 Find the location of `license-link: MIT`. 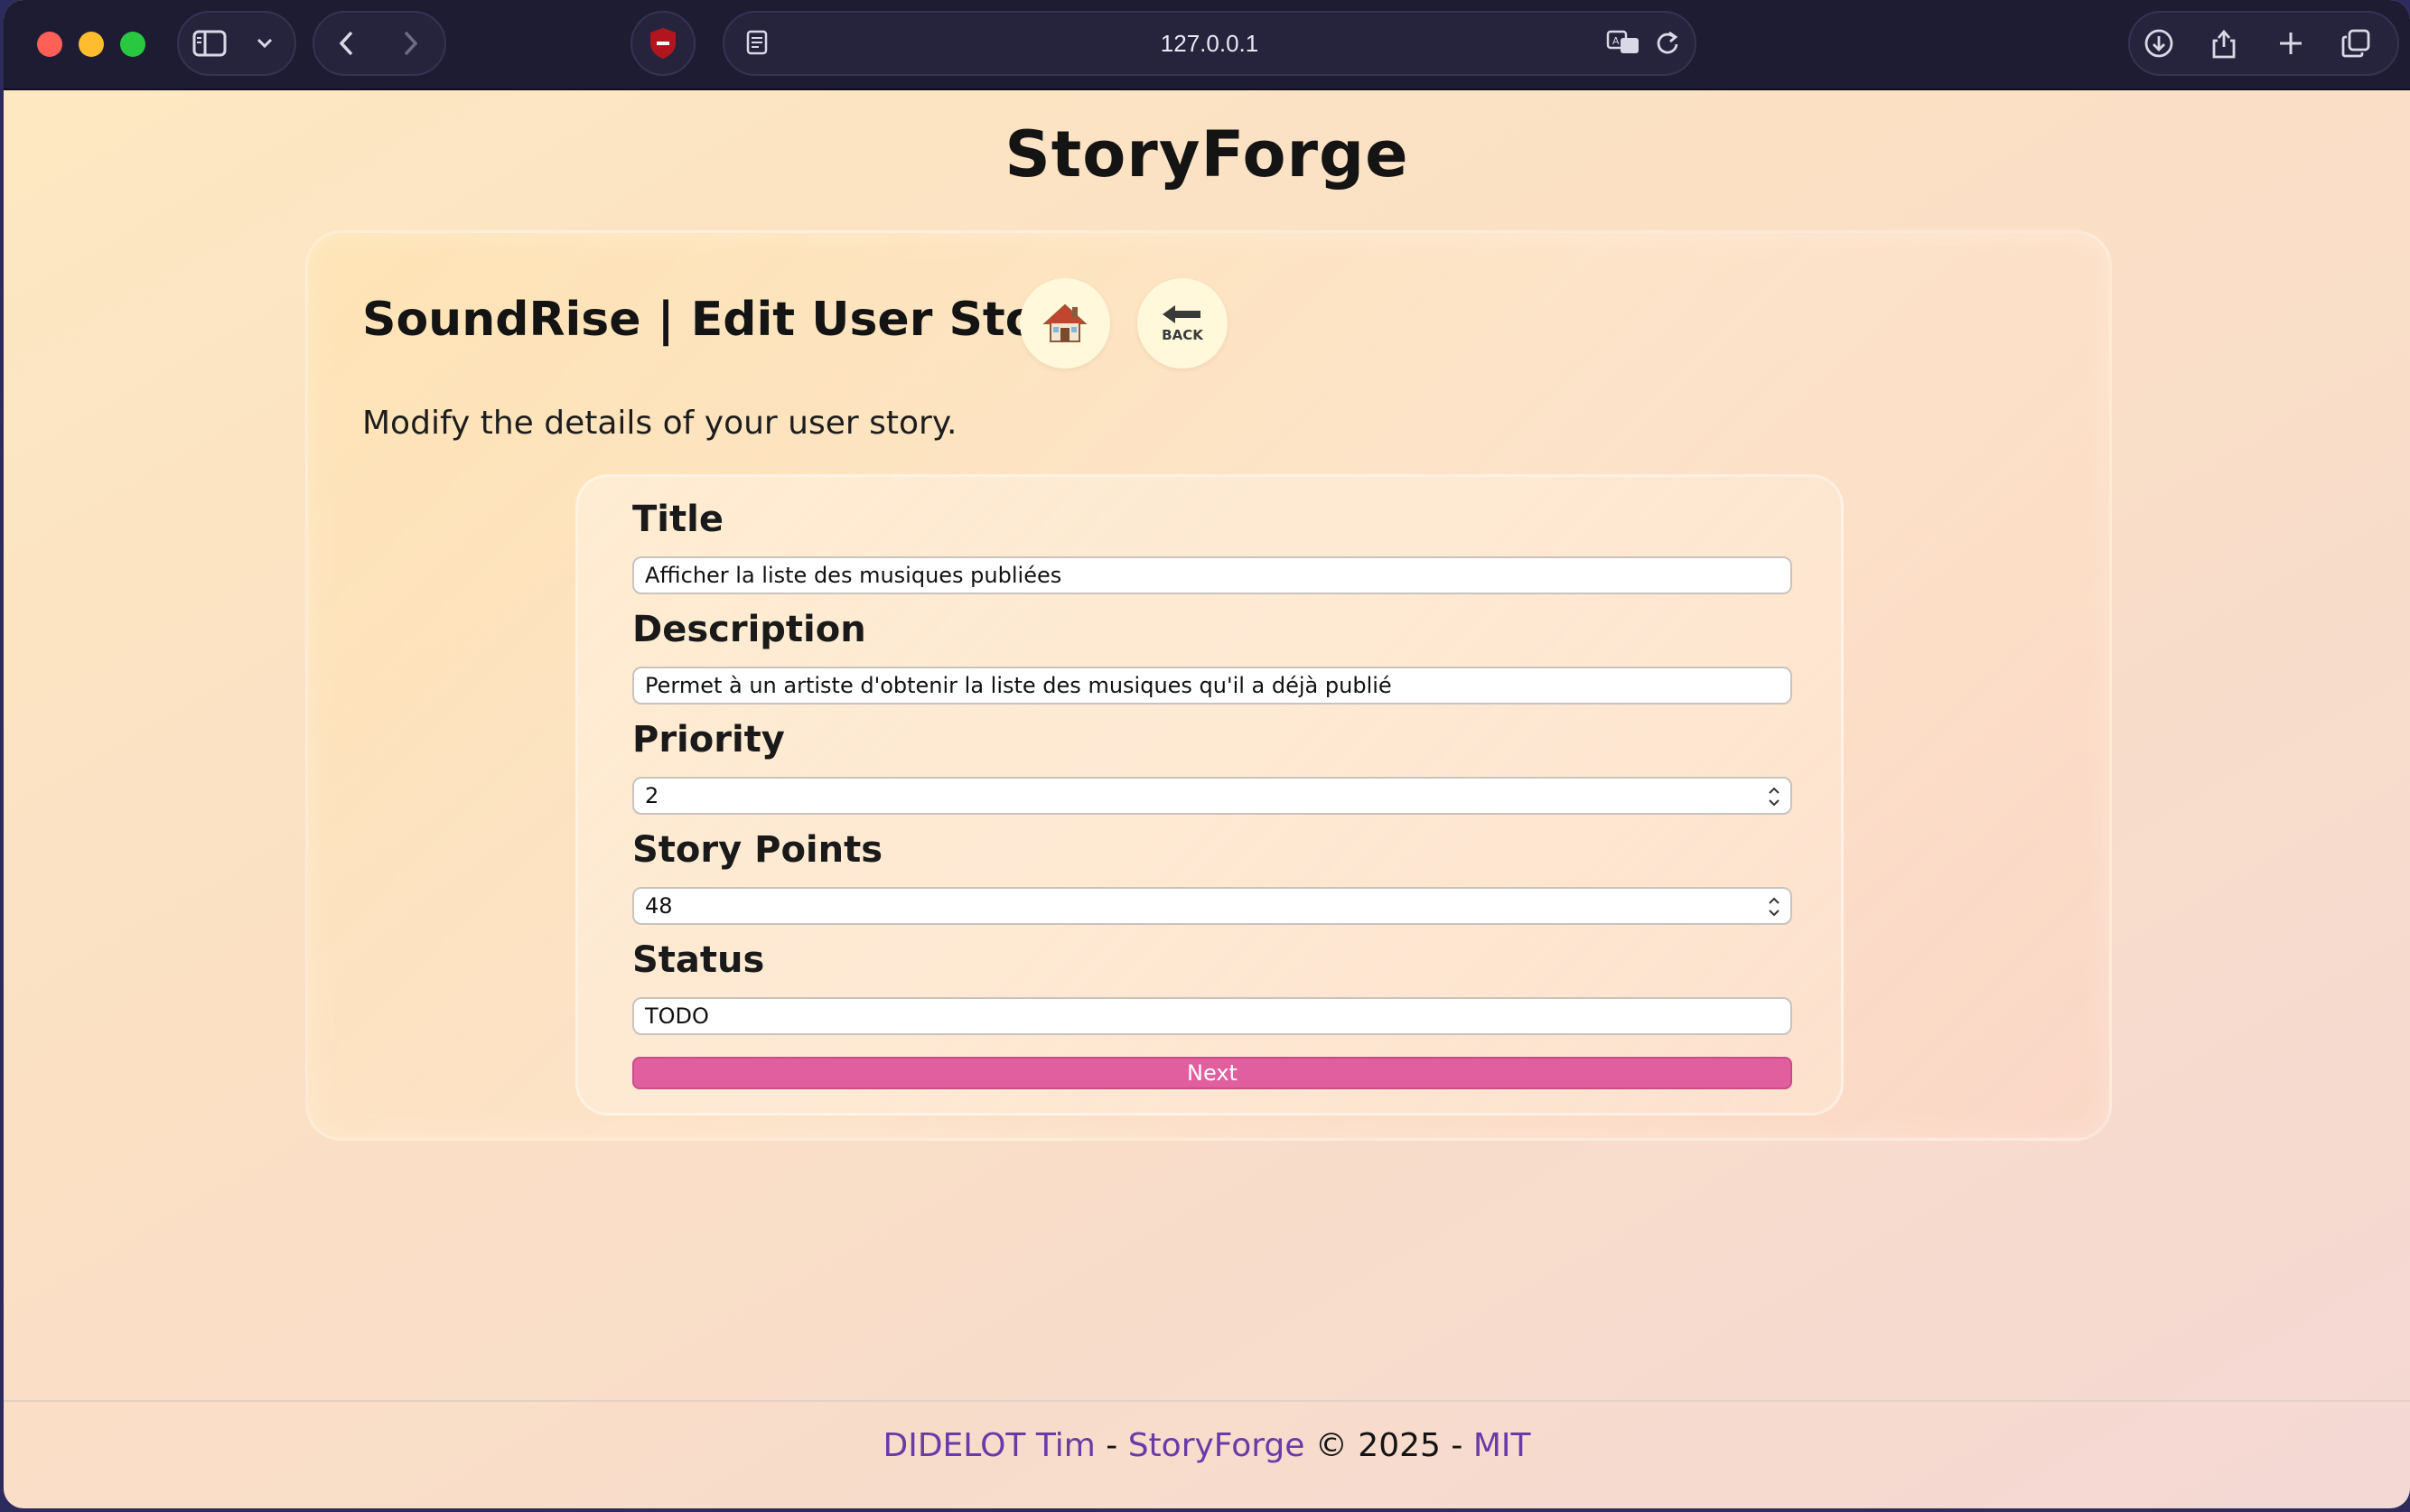

license-link: MIT is located at coordinates (1502, 1445).